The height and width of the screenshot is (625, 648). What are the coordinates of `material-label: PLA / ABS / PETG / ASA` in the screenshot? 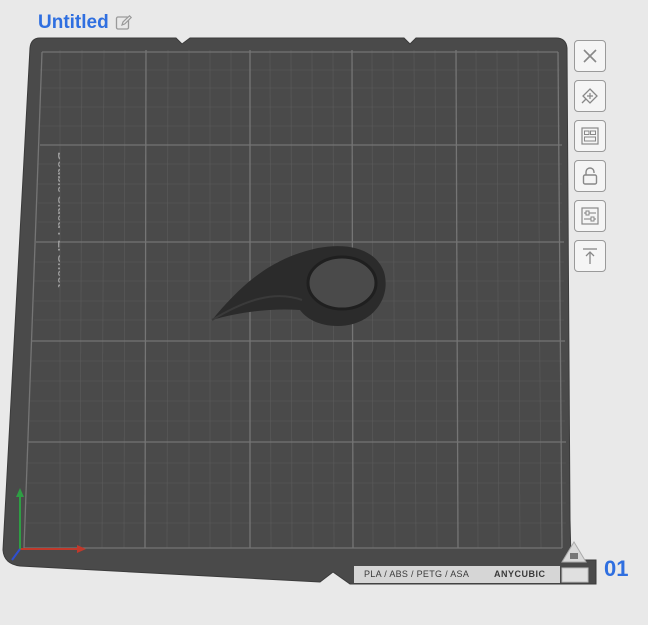 It's located at (417, 574).